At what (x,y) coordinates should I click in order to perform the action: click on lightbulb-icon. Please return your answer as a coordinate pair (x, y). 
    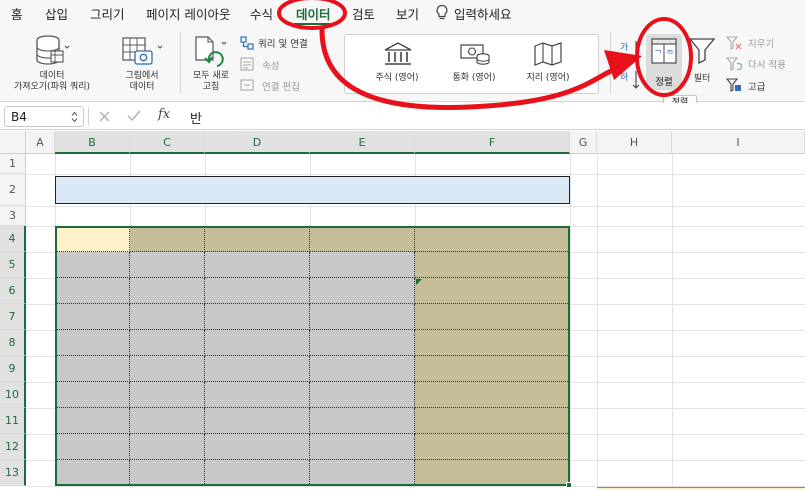
    Looking at the image, I should click on (442, 12).